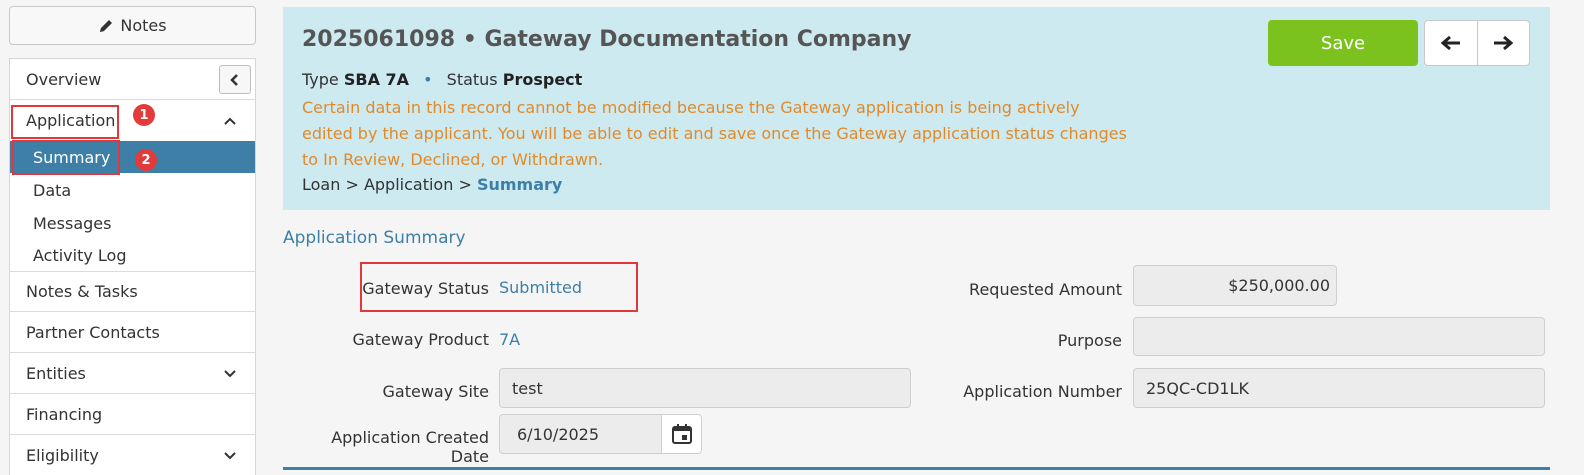 Image resolution: width=1584 pixels, height=475 pixels. I want to click on record-meta: Type SBA 7A • Status Prospect, so click(442, 79).